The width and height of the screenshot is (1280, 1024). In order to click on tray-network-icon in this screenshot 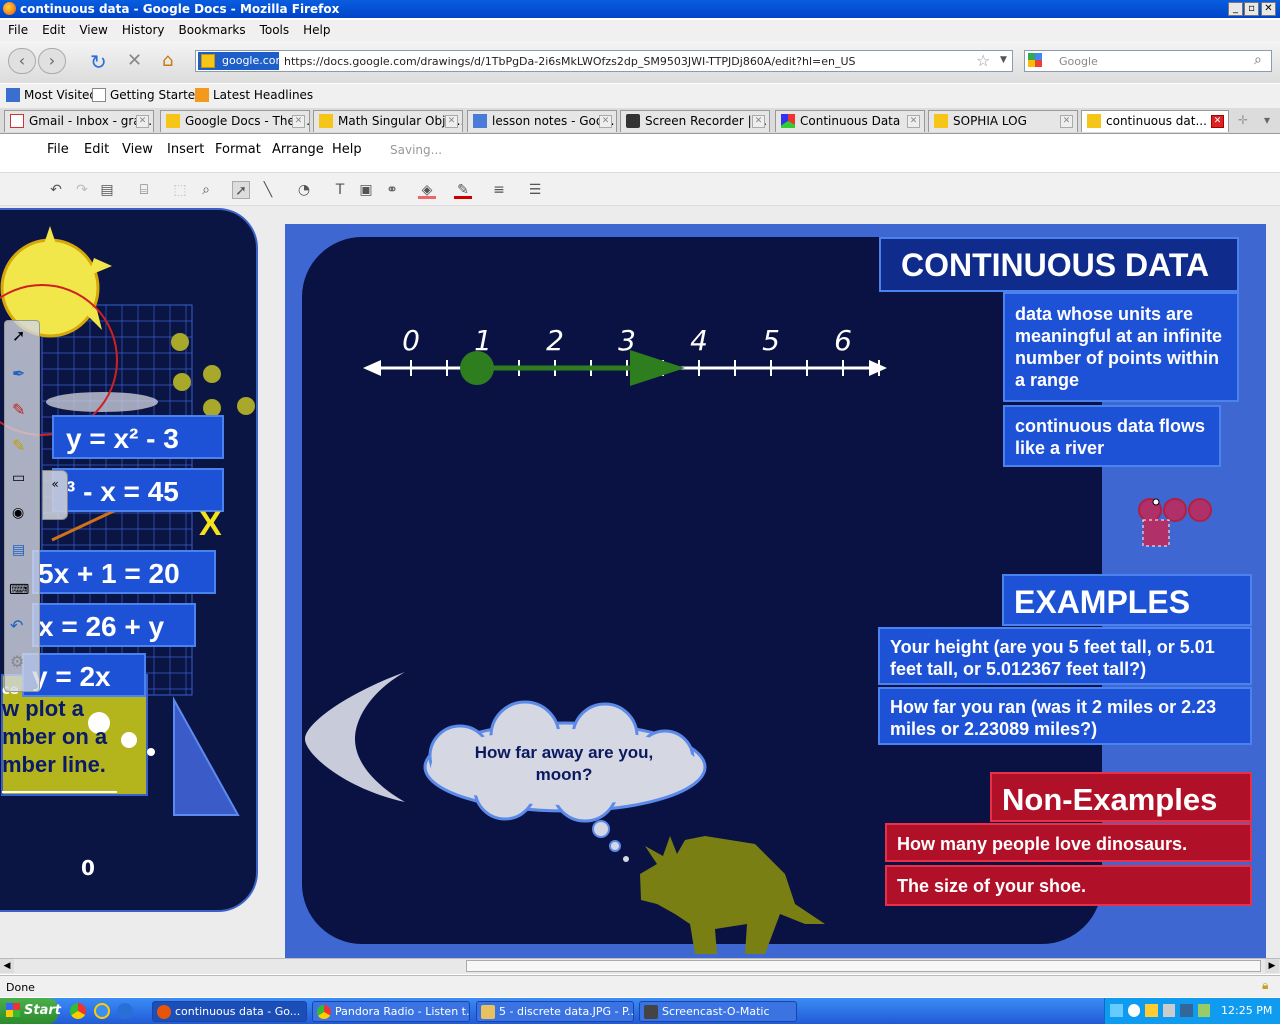, I will do `click(1116, 1010)`.